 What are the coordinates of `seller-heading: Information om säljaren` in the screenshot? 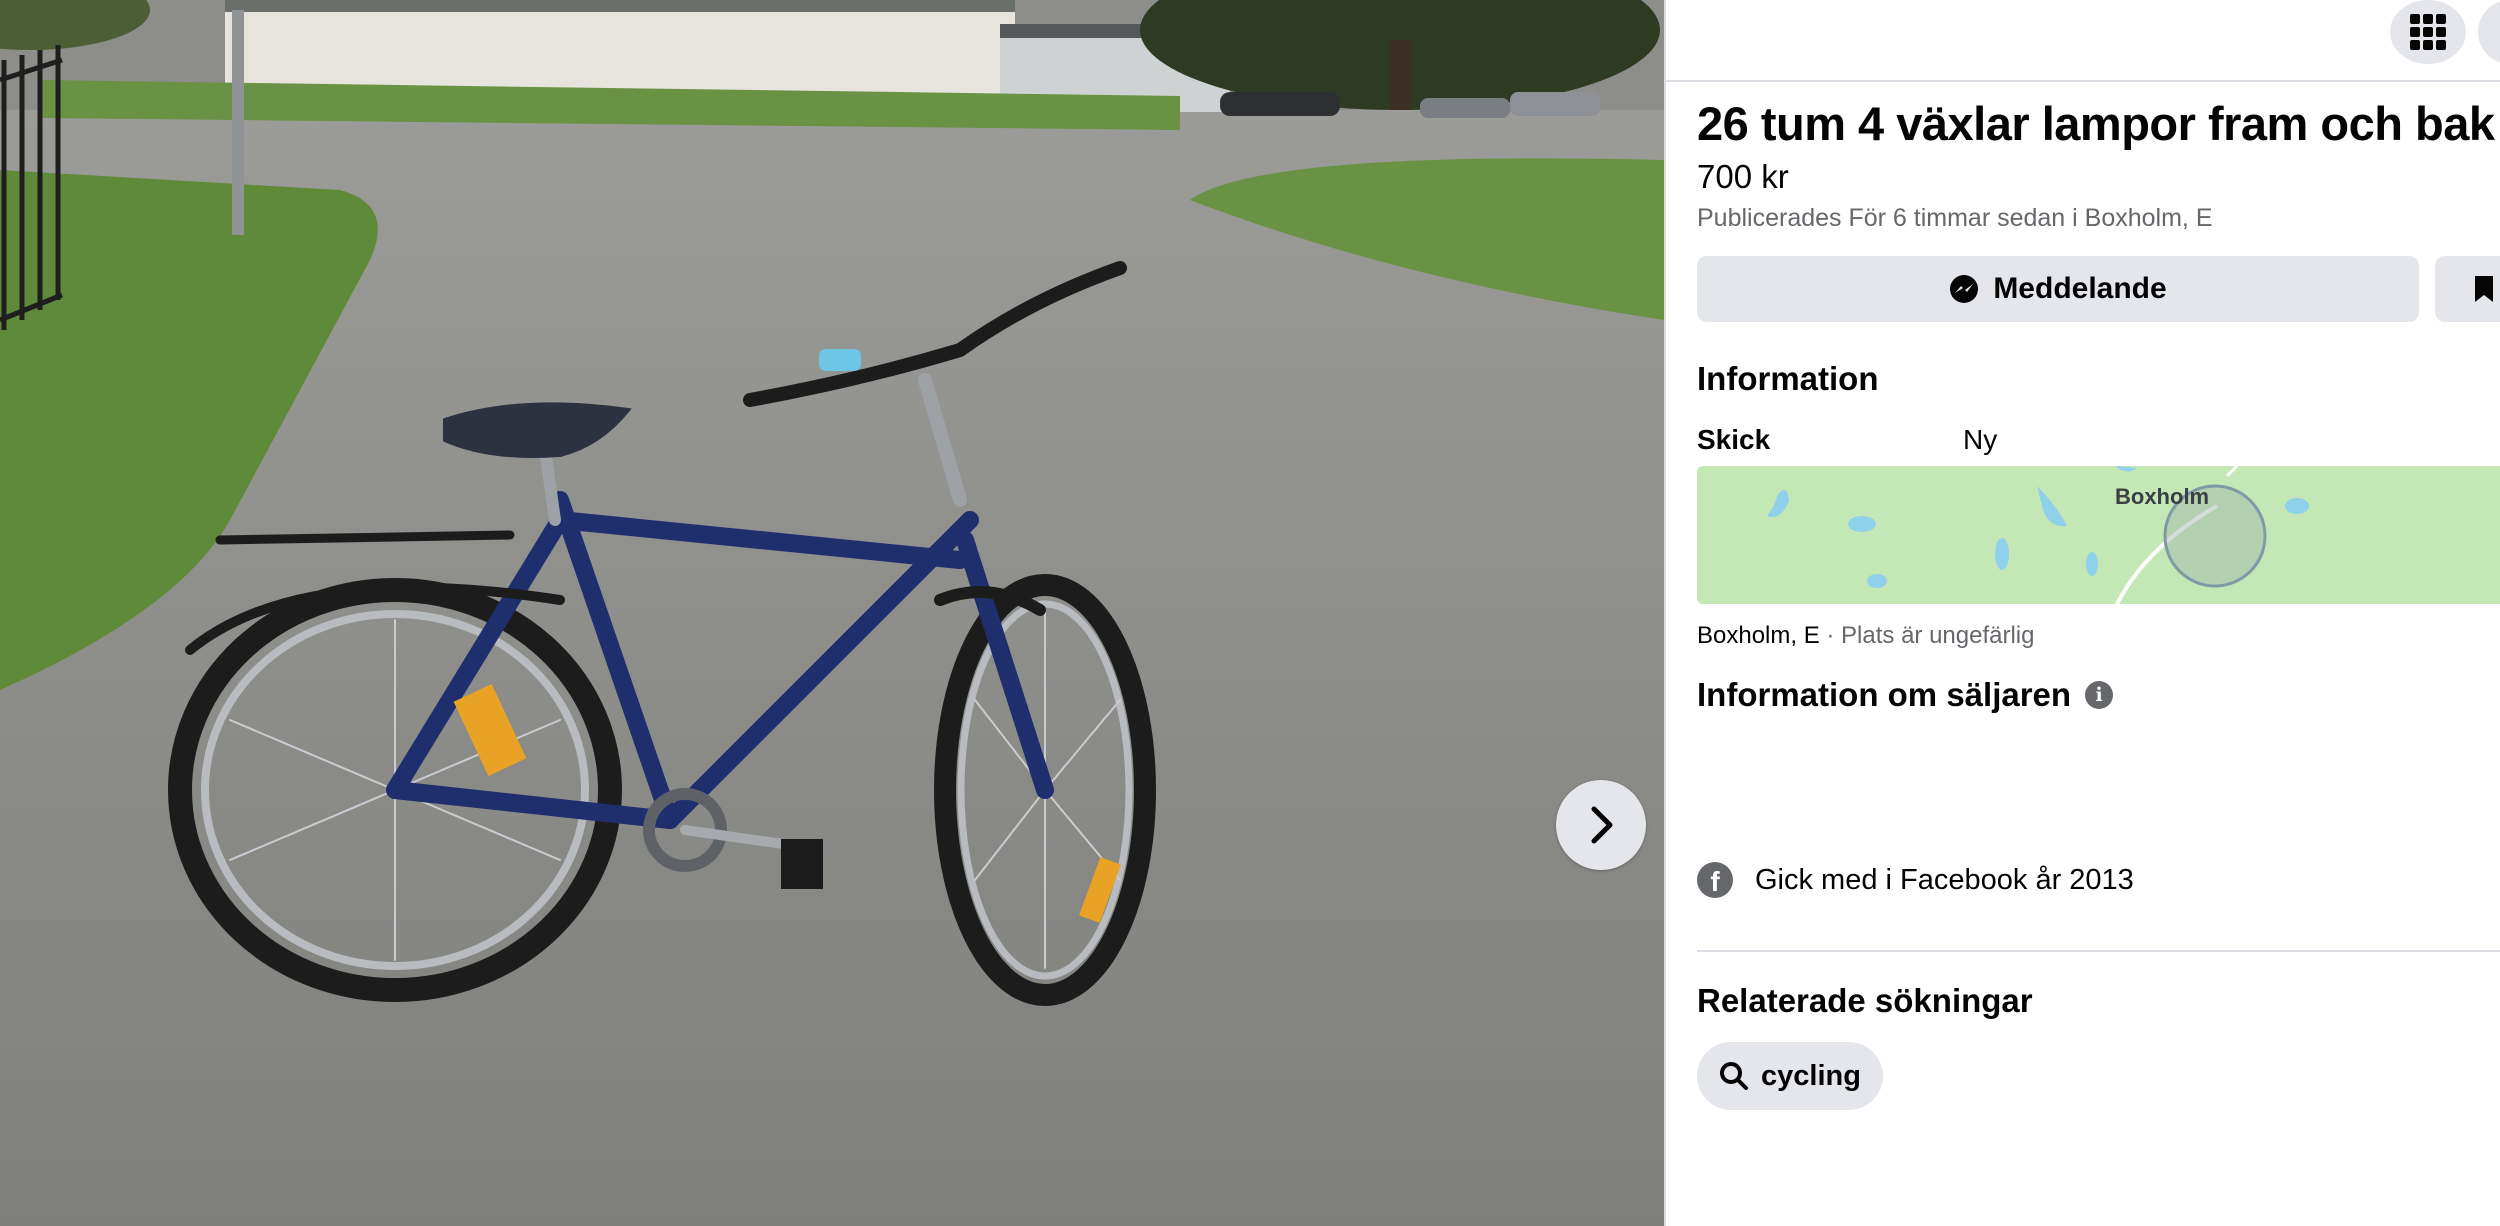 It's located at (1884, 694).